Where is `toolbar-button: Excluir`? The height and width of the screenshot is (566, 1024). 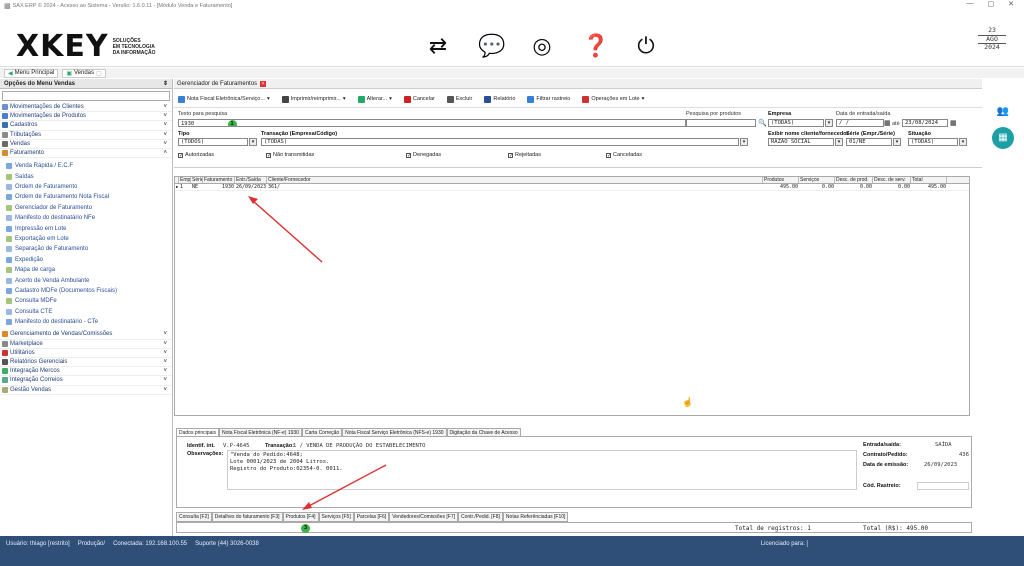 toolbar-button: Excluir is located at coordinates (459, 99).